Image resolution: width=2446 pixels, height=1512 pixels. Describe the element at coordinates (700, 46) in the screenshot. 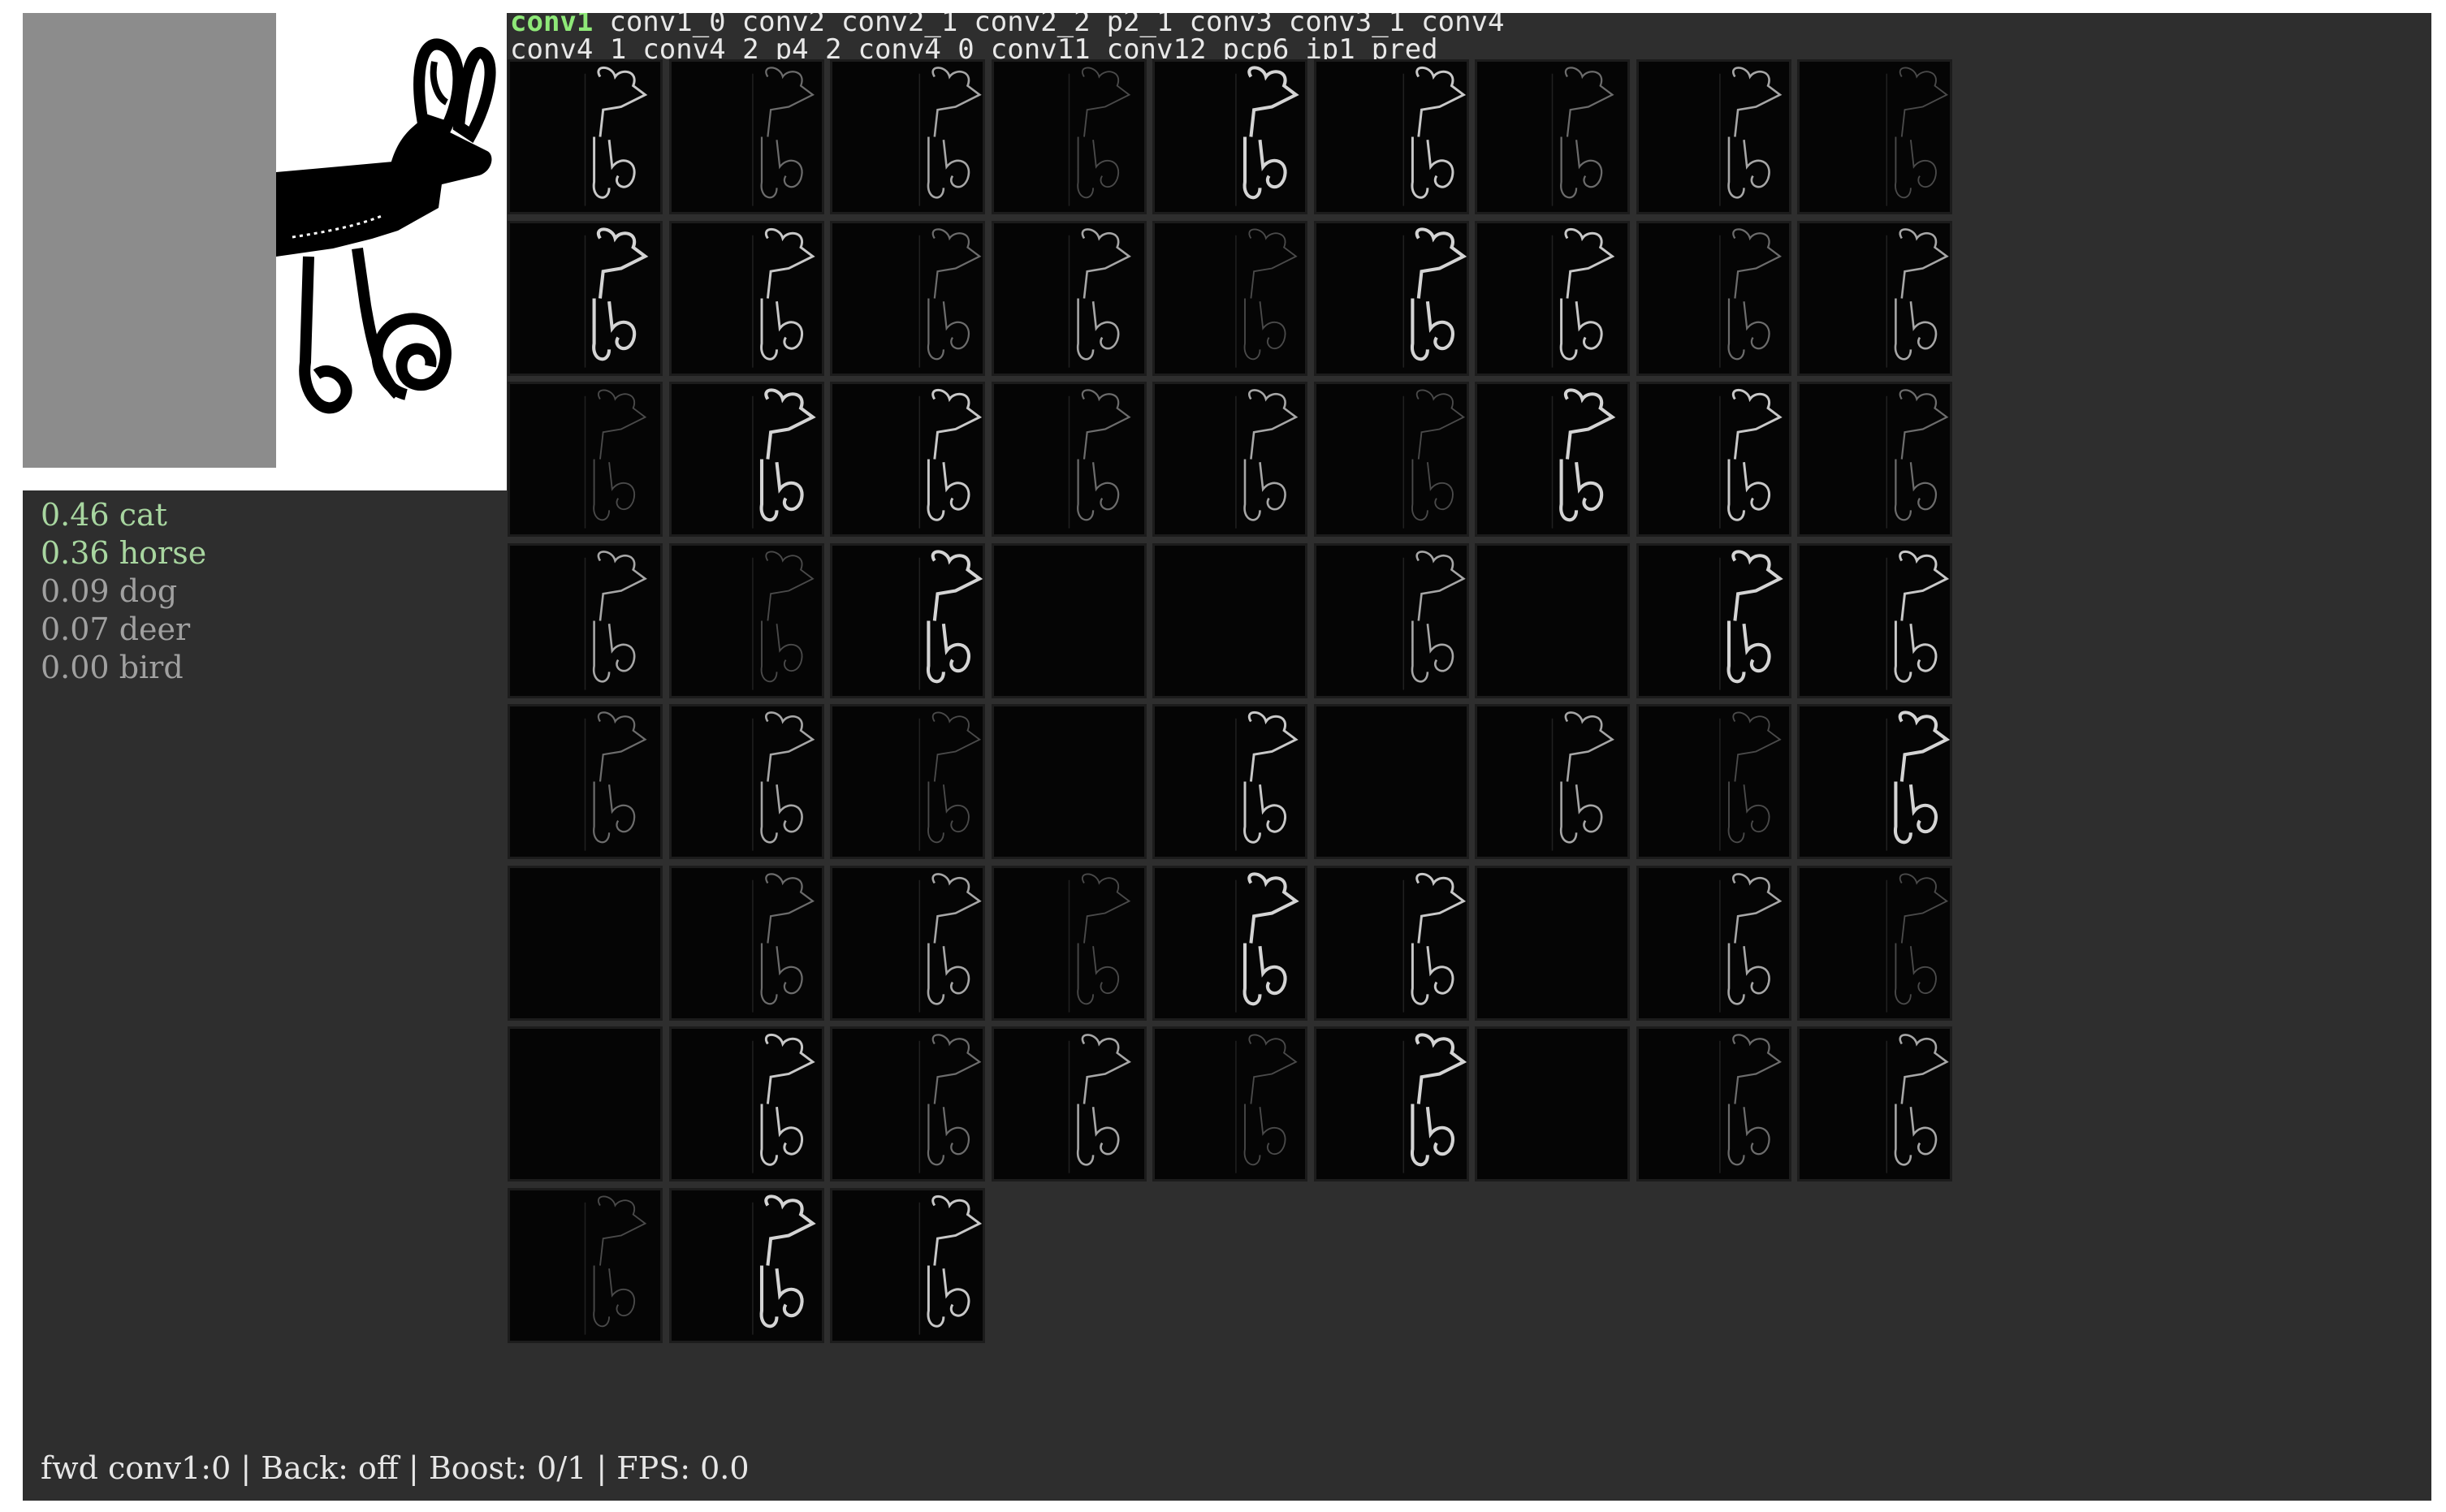

I see `layer-tab-conv4-2: conv4_2` at that location.